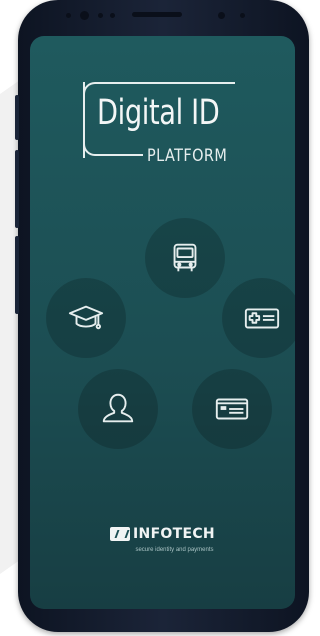 This screenshot has height=636, width=320. What do you see at coordinates (157, 14) in the screenshot?
I see `earpiece-speaker` at bounding box center [157, 14].